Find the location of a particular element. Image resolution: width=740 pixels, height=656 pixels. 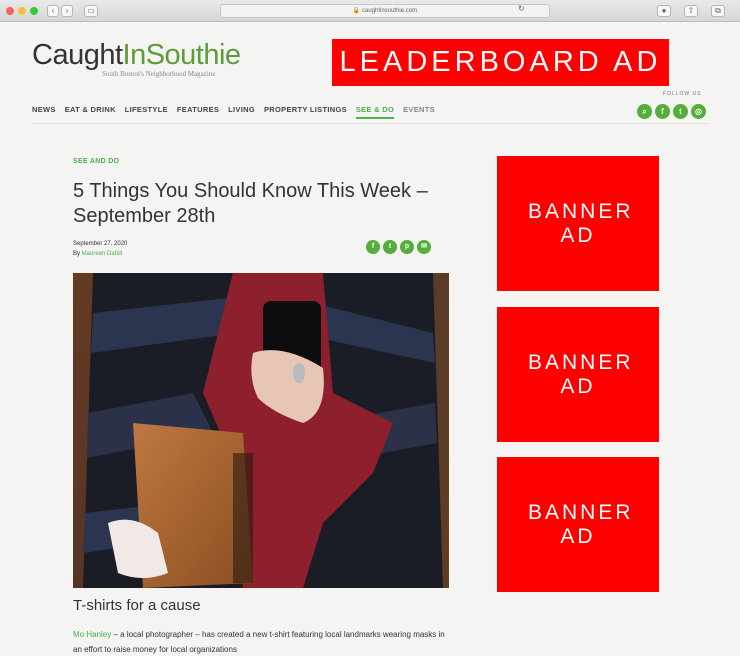

browser-toolbar: ‹ › ▭ ≡ 🔒 caughtinsouthie.com ↻ ● ⇧ ⧉ is located at coordinates (370, 11).